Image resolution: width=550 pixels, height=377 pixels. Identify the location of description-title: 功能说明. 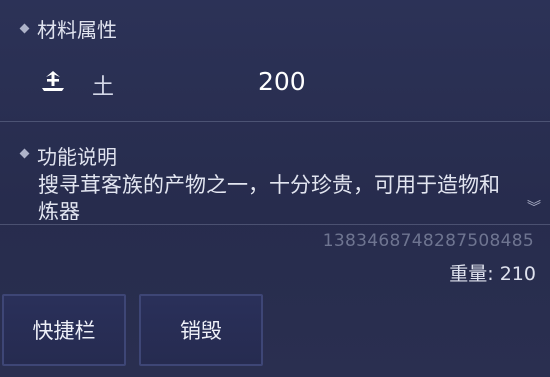
(77, 157).